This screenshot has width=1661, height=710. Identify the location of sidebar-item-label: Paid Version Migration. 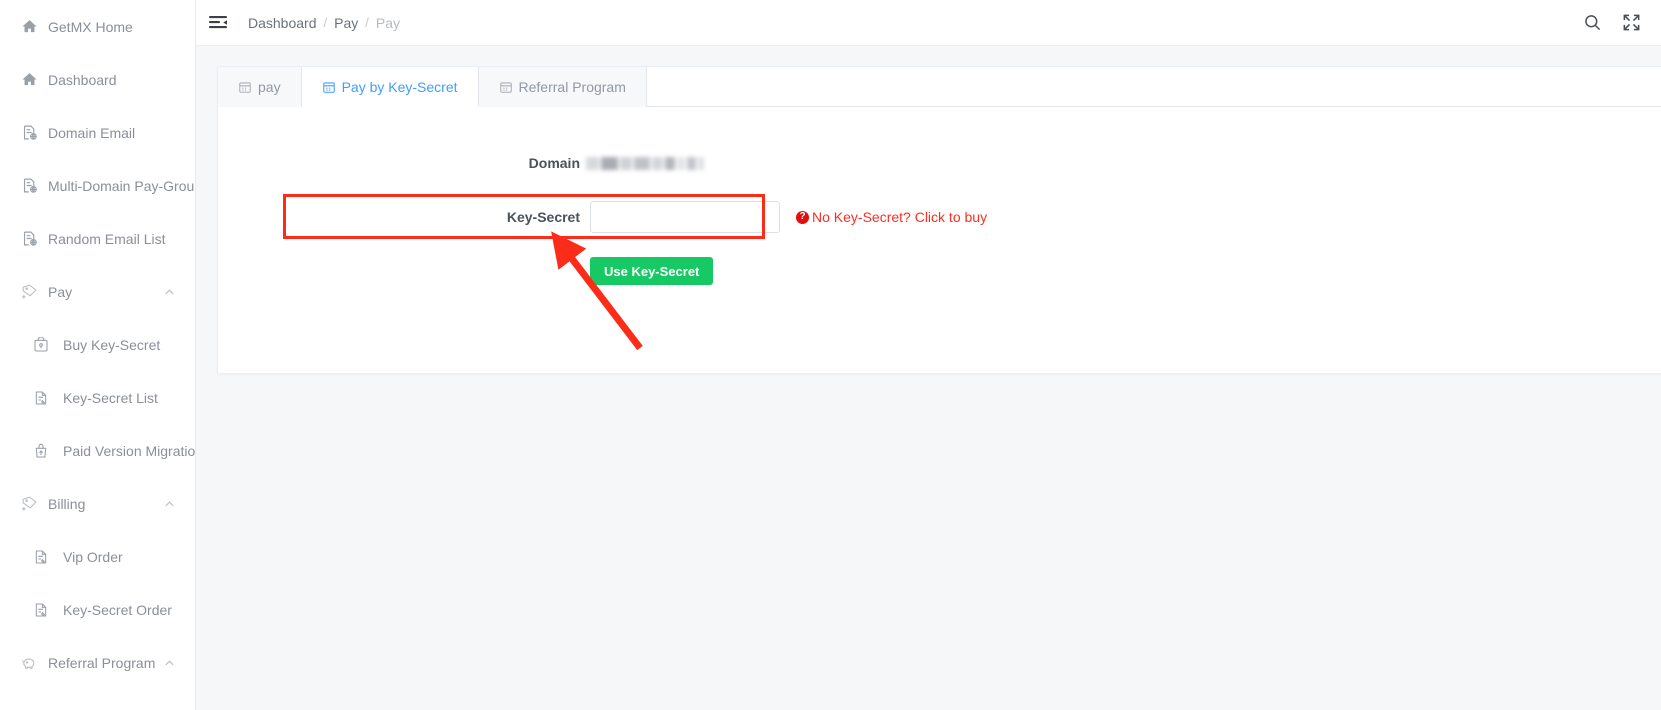
(129, 450).